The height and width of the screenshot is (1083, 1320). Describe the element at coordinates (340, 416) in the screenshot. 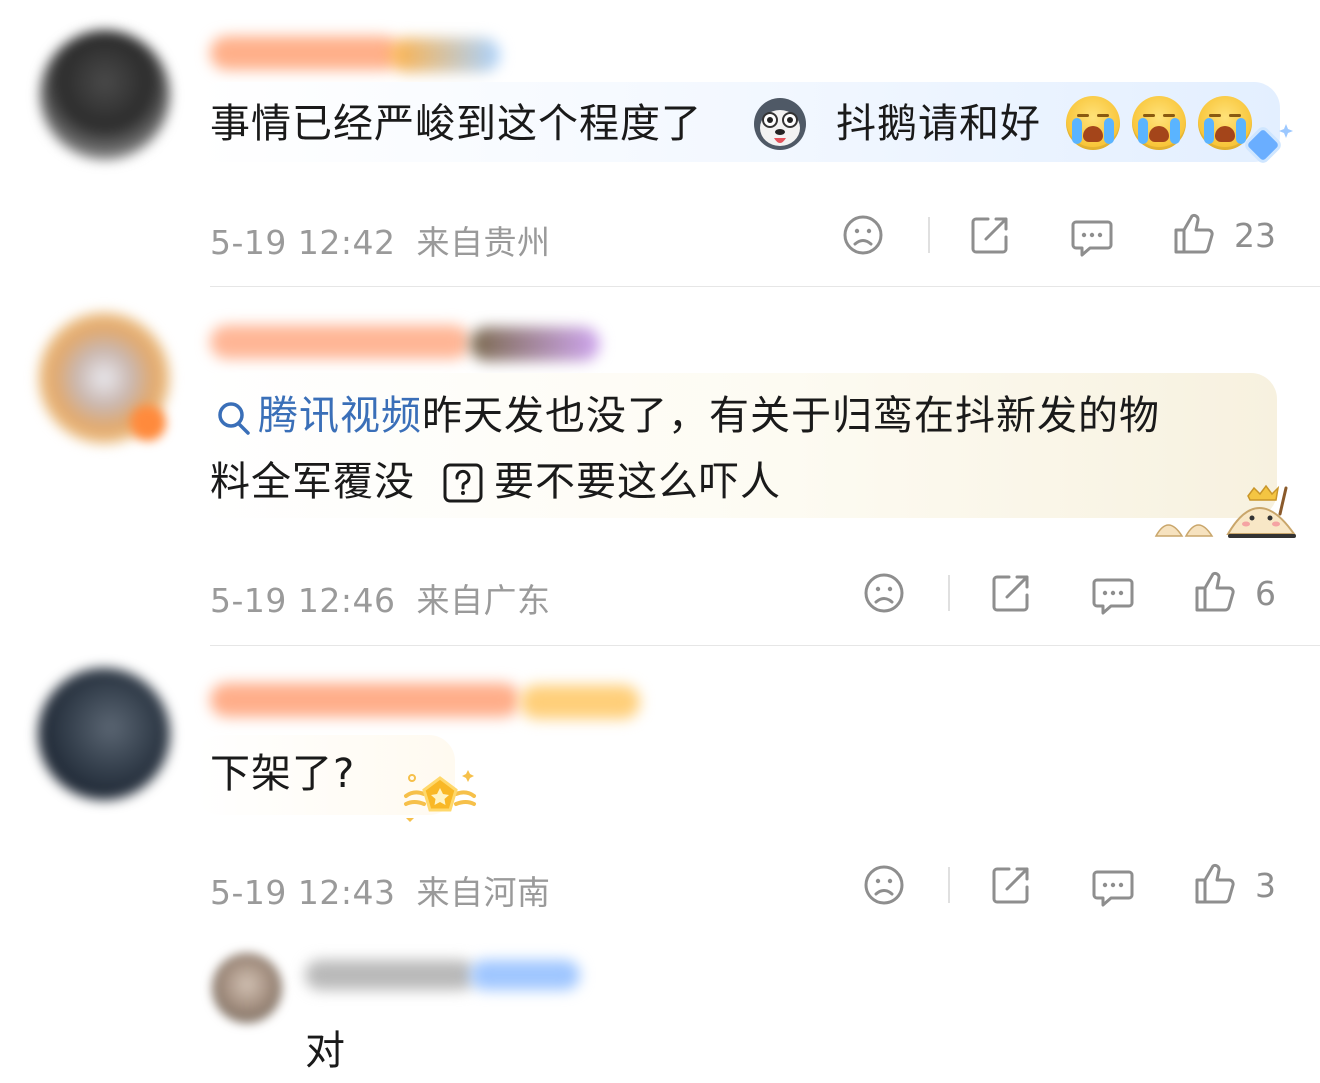

I see `search-link: 腾讯视频` at that location.